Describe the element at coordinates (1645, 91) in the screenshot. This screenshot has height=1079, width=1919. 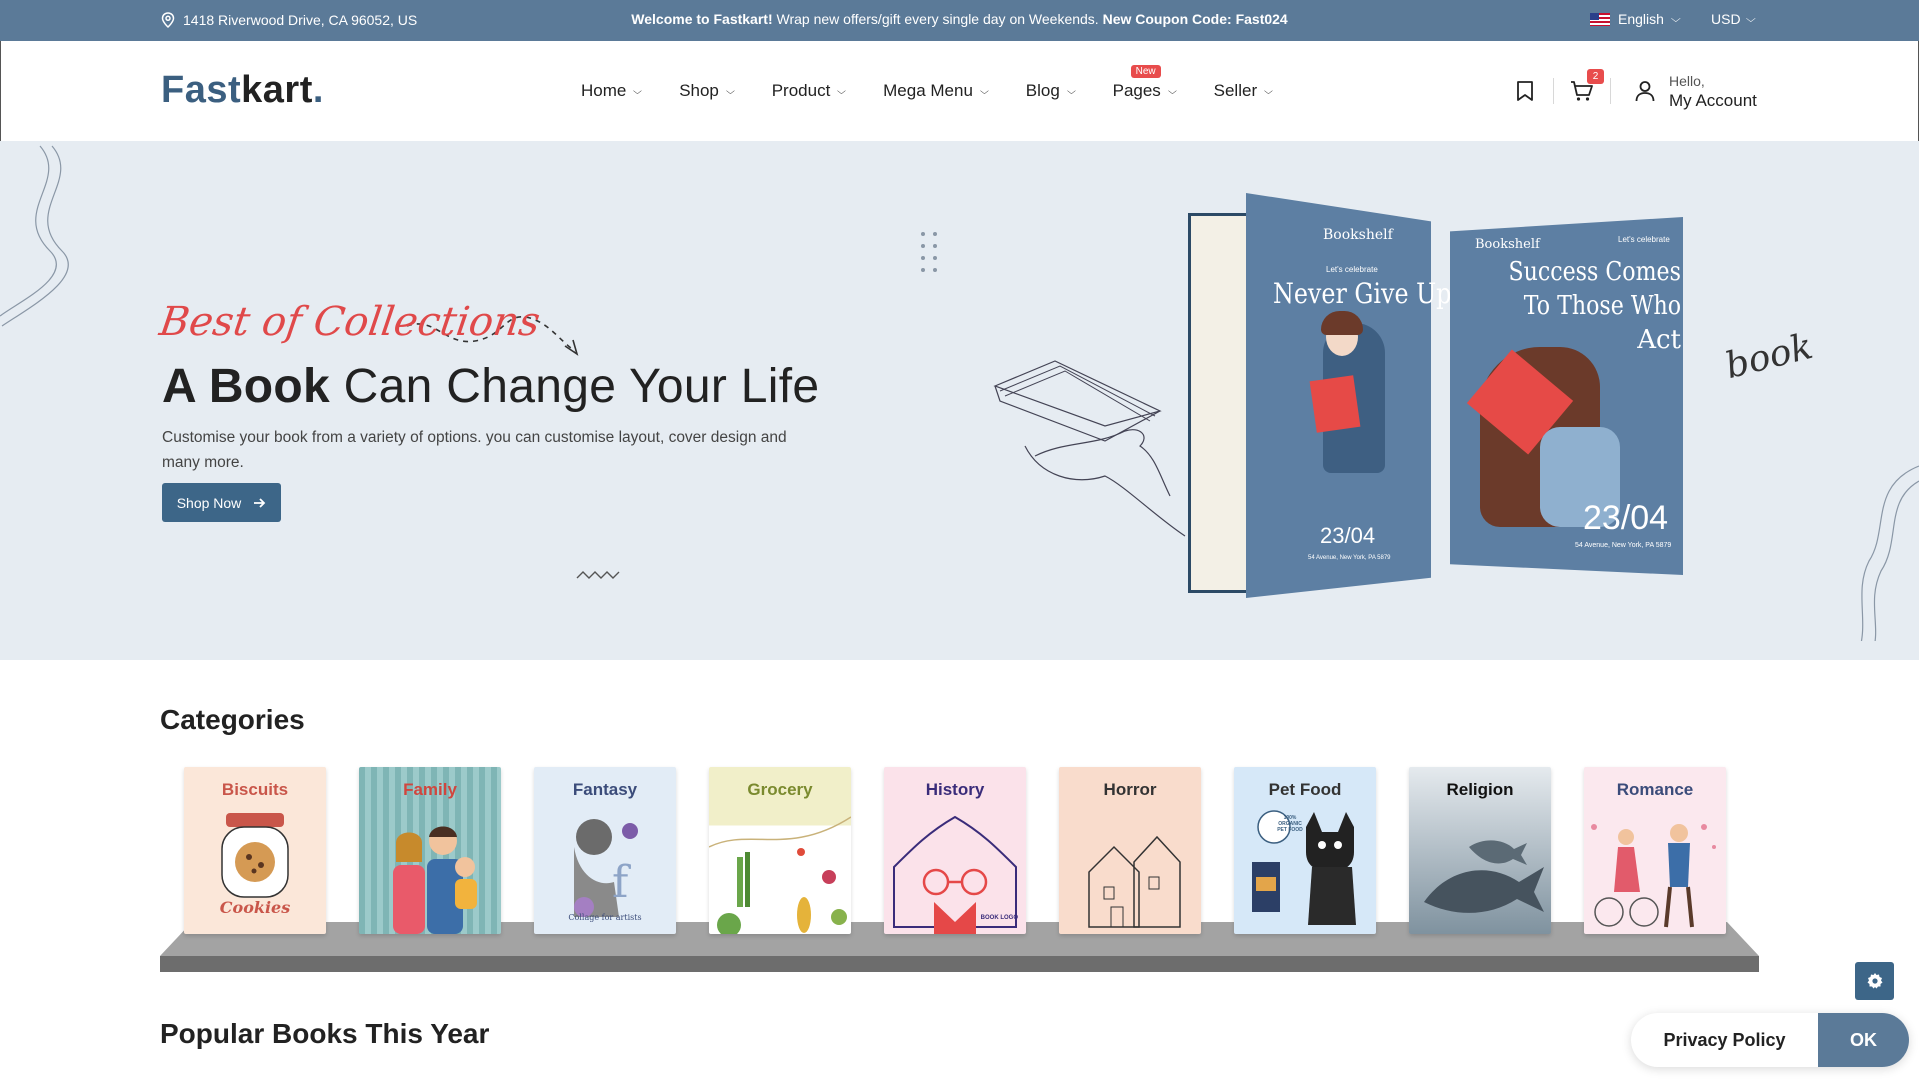
I see `user-icon` at that location.